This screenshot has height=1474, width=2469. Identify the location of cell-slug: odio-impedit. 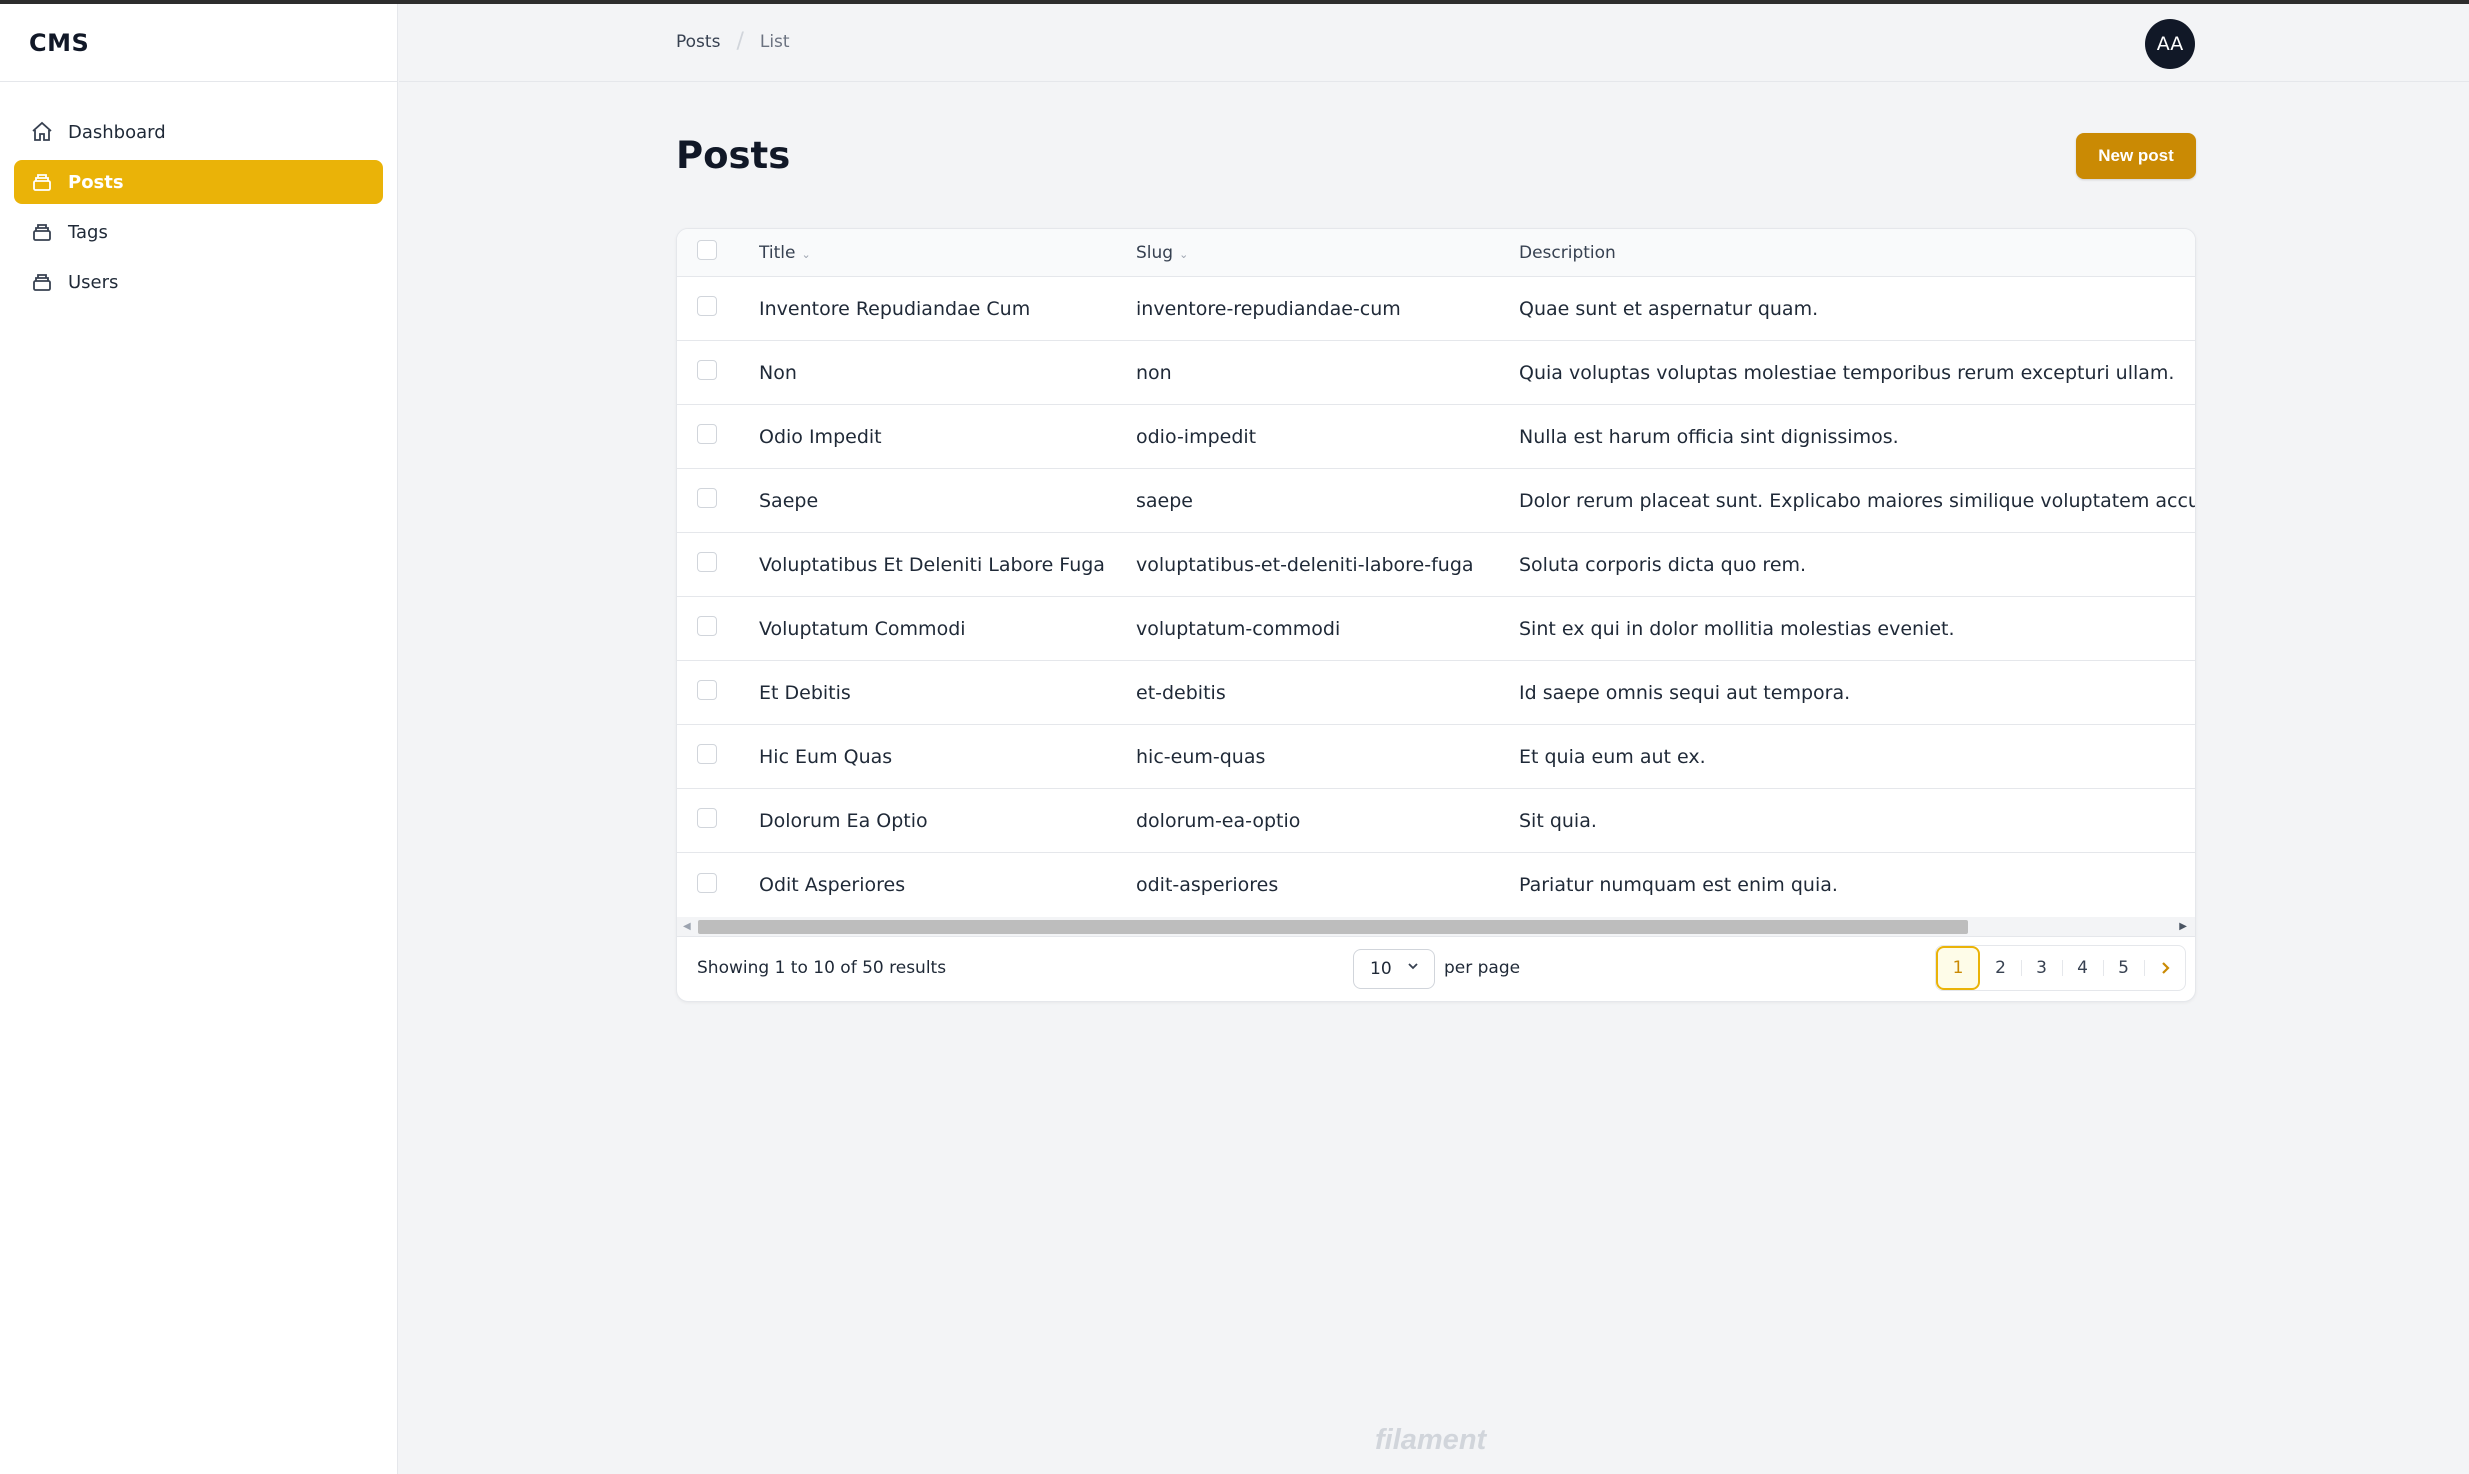
(1196, 436).